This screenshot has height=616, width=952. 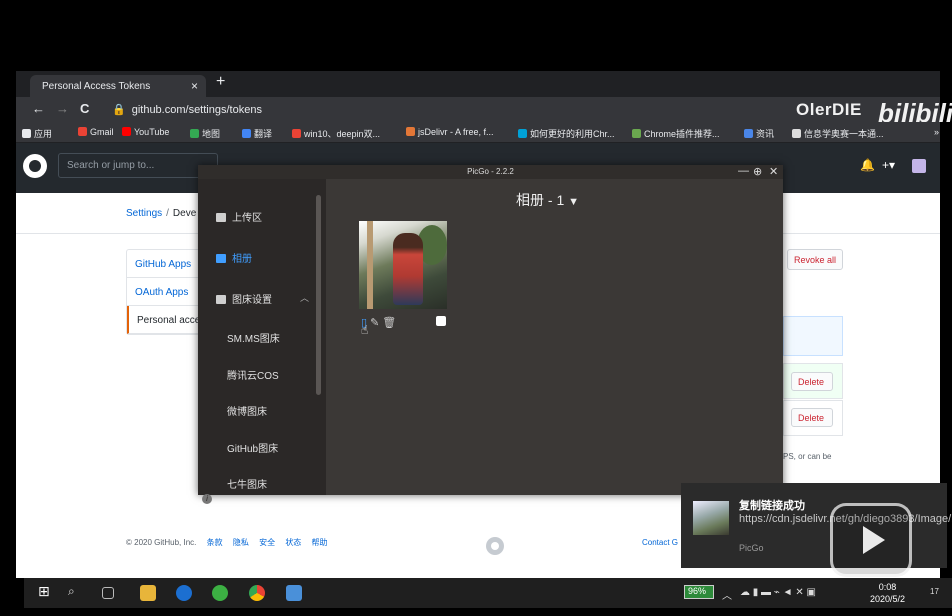 I want to click on sidebar-item-qiniu: 七牛图床, so click(x=247, y=483).